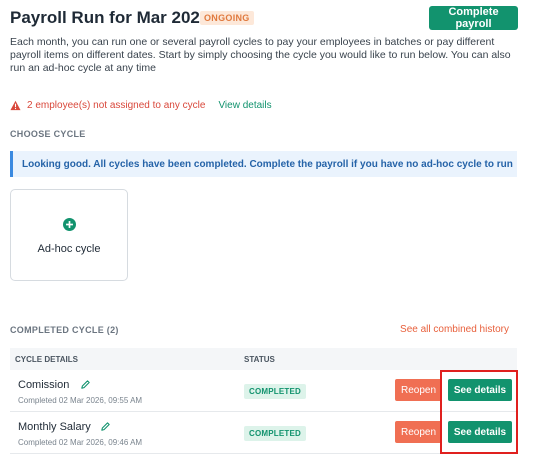 The width and height of the screenshot is (540, 465). What do you see at coordinates (69, 249) in the screenshot?
I see `adhoc-cycle-label: Ad-hoc cycle` at bounding box center [69, 249].